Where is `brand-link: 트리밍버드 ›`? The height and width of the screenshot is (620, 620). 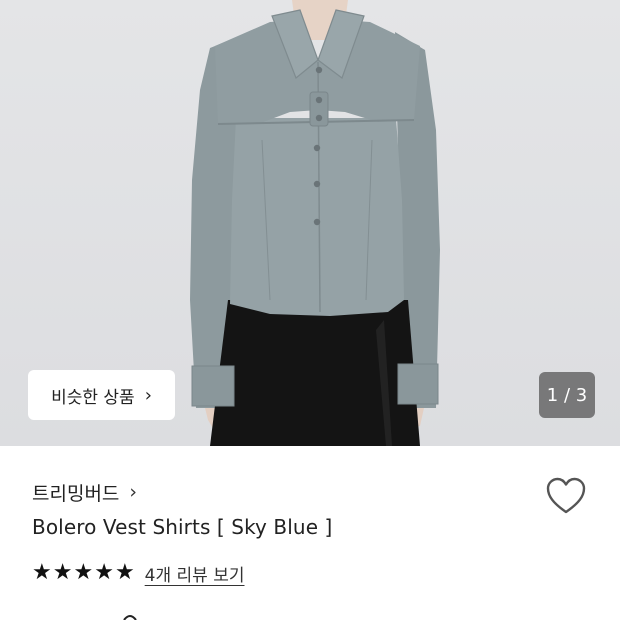 brand-link: 트리밍버드 › is located at coordinates (84, 492).